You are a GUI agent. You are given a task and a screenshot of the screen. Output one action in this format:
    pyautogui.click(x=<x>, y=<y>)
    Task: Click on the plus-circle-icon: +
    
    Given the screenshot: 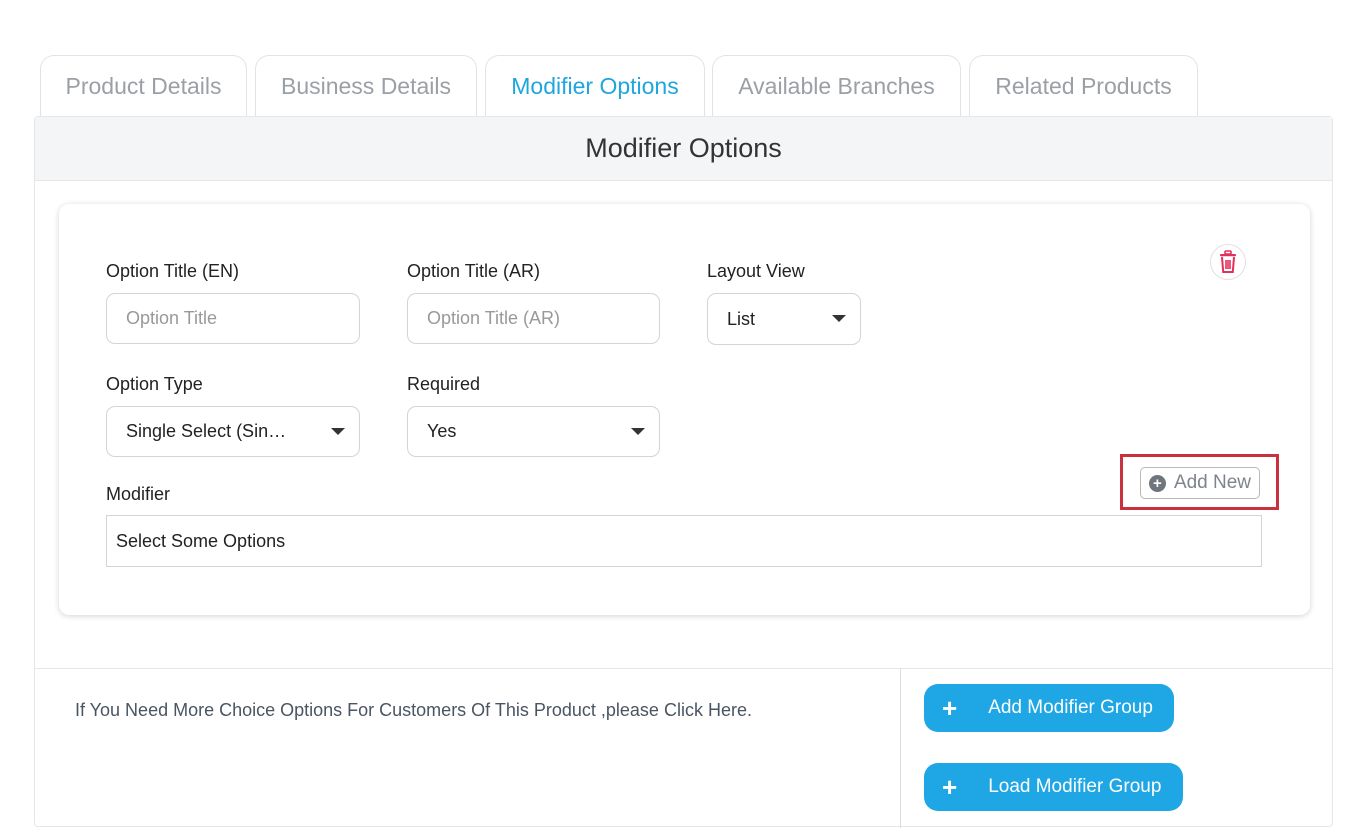 What is the action you would take?
    pyautogui.click(x=1157, y=483)
    